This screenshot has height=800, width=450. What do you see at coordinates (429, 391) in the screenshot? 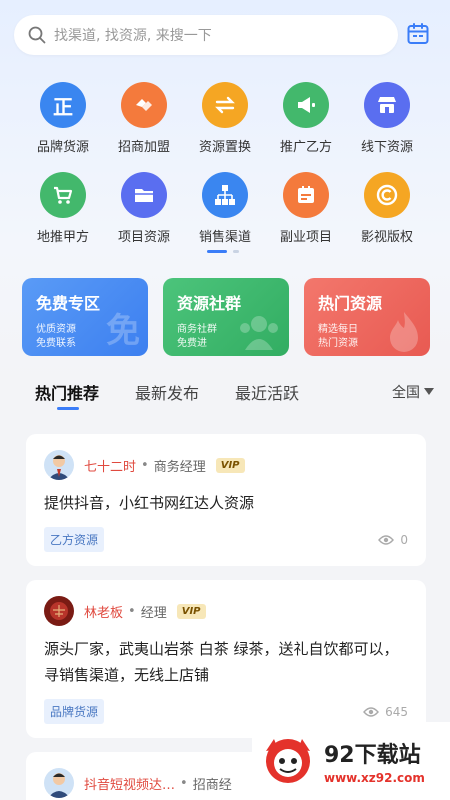
I see `caret-down-icon` at bounding box center [429, 391].